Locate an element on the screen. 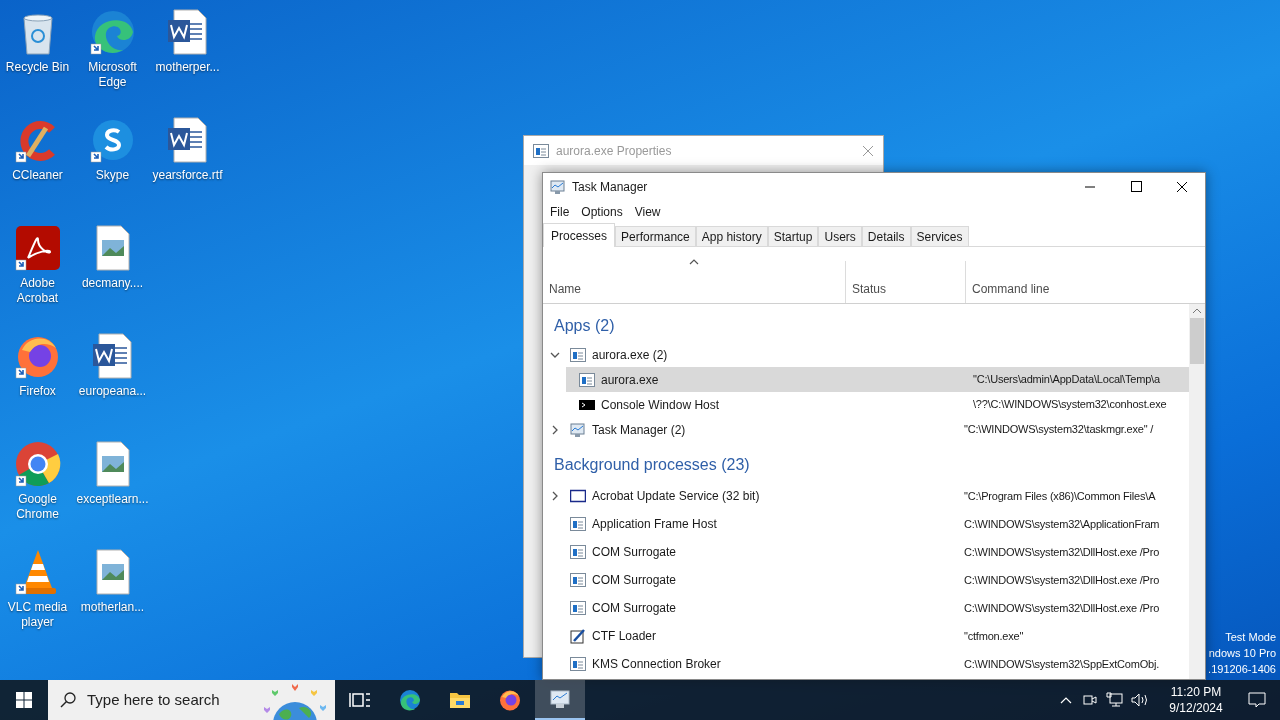 The image size is (1280, 720). desktop-icon-label: Adobe Acrobat is located at coordinates (37, 291).